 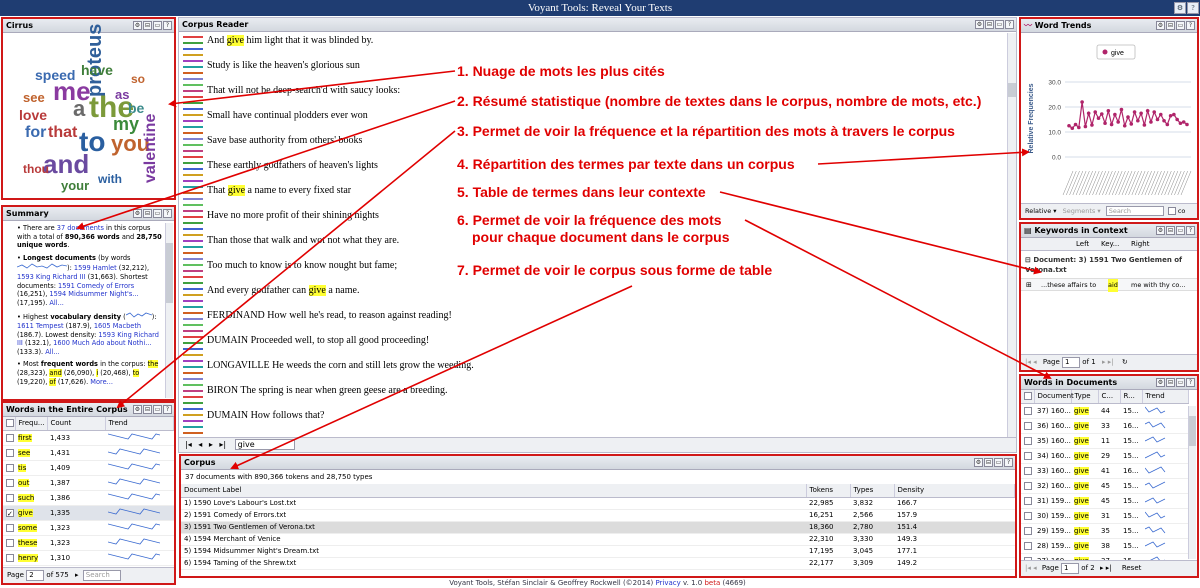 What do you see at coordinates (872, 491) in the screenshot?
I see `col-types: Types` at bounding box center [872, 491].